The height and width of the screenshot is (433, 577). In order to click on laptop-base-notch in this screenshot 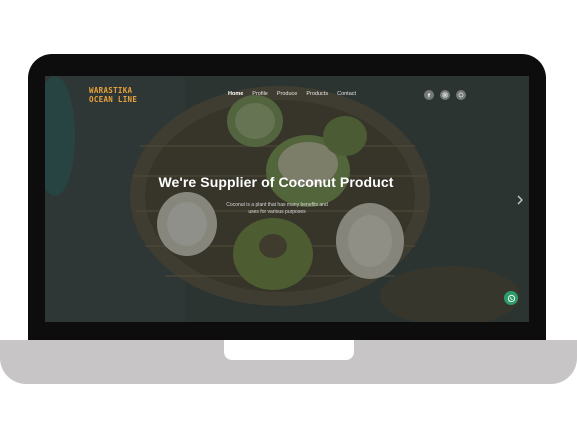, I will do `click(289, 350)`.